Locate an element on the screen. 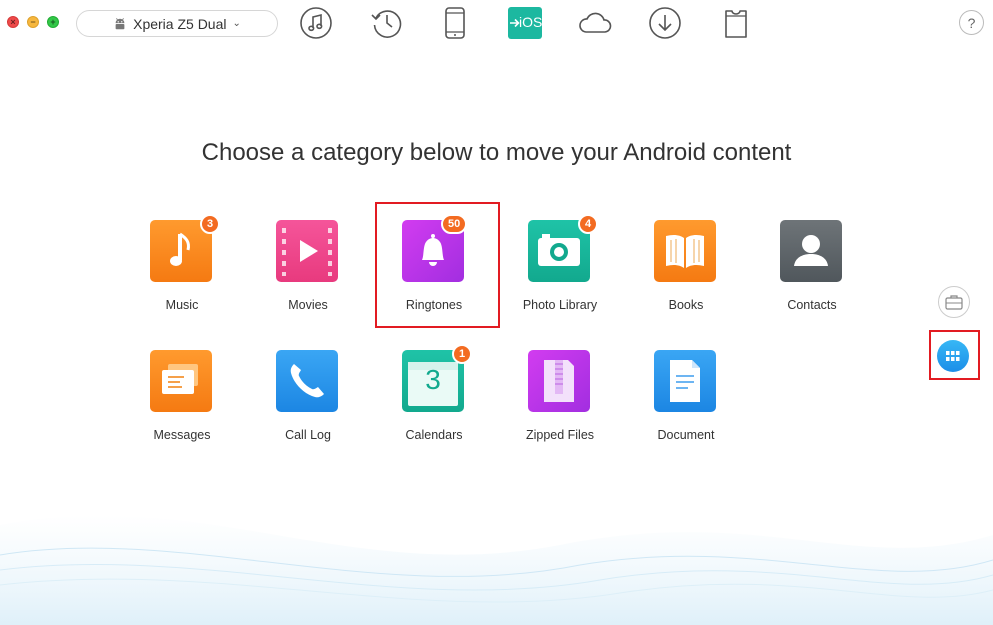 The image size is (993, 625). apps-grid-icon is located at coordinates (953, 356).